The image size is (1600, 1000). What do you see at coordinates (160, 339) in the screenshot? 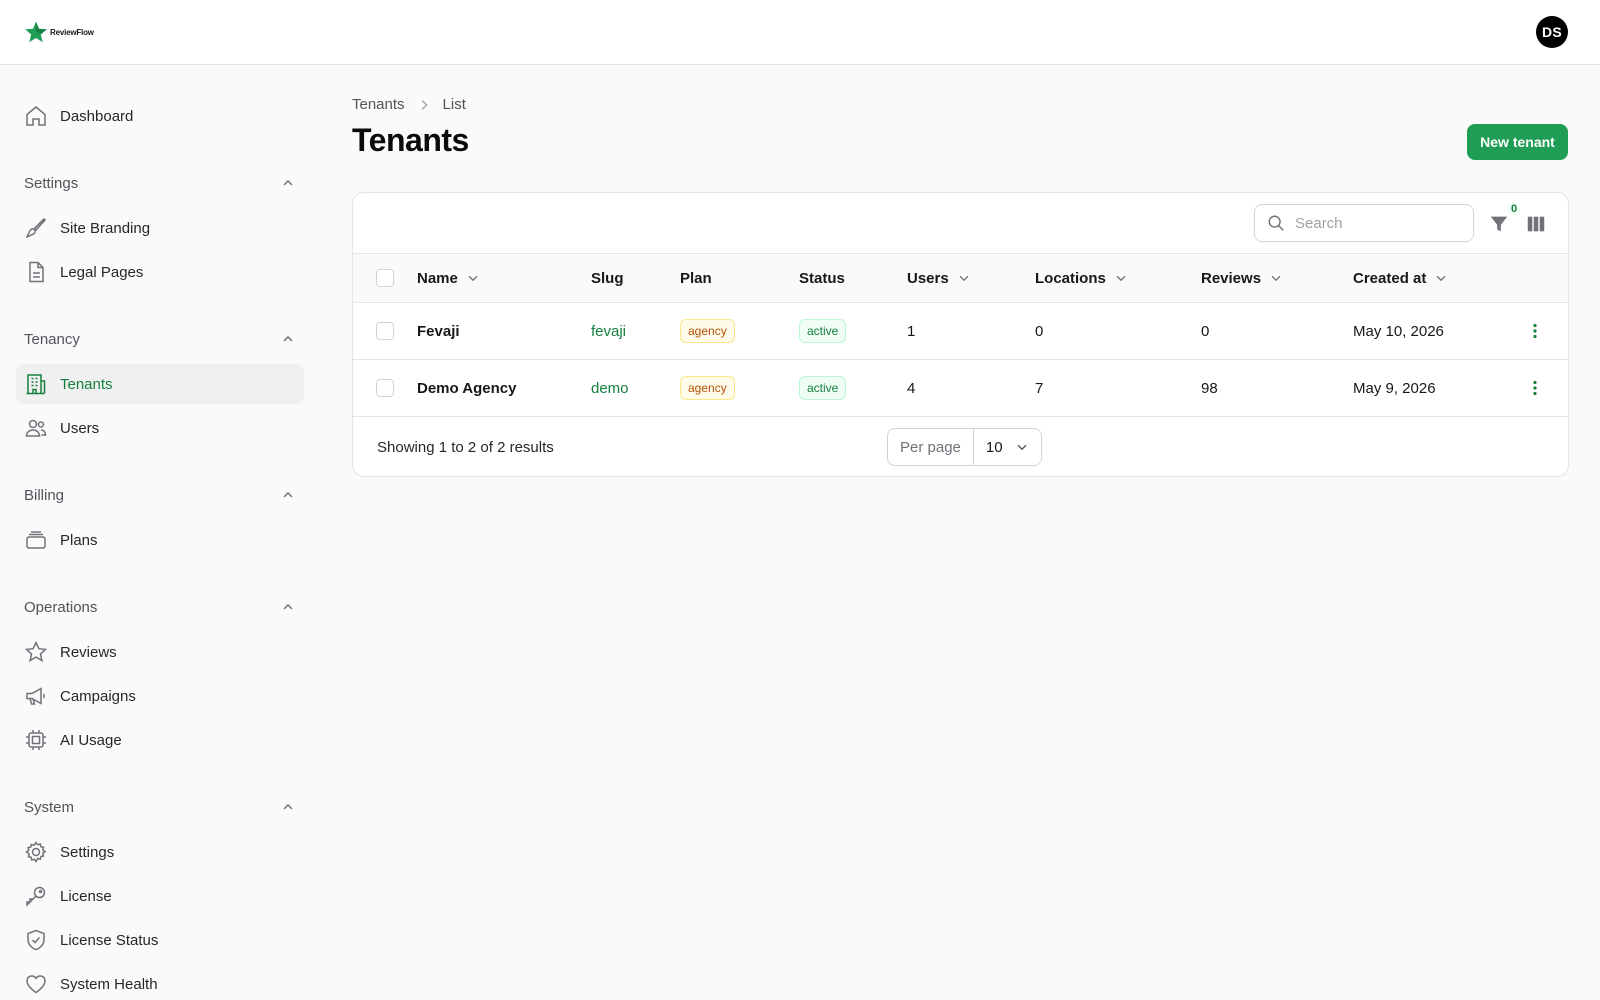
I see `sidebar-group-tenancy: Tenancy` at bounding box center [160, 339].